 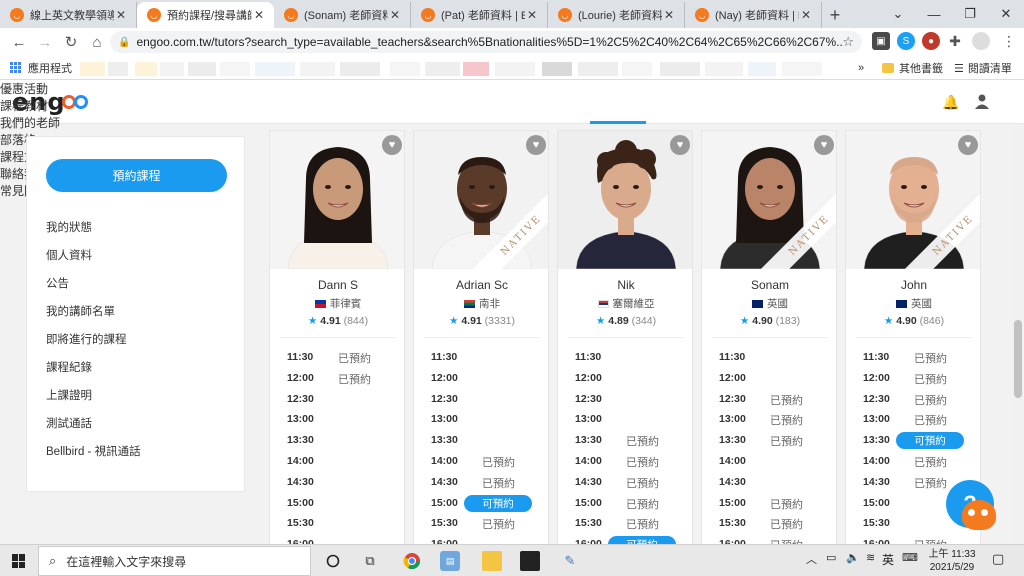 What do you see at coordinates (625, 285) in the screenshot?
I see `tutor-name: Nik` at bounding box center [625, 285].